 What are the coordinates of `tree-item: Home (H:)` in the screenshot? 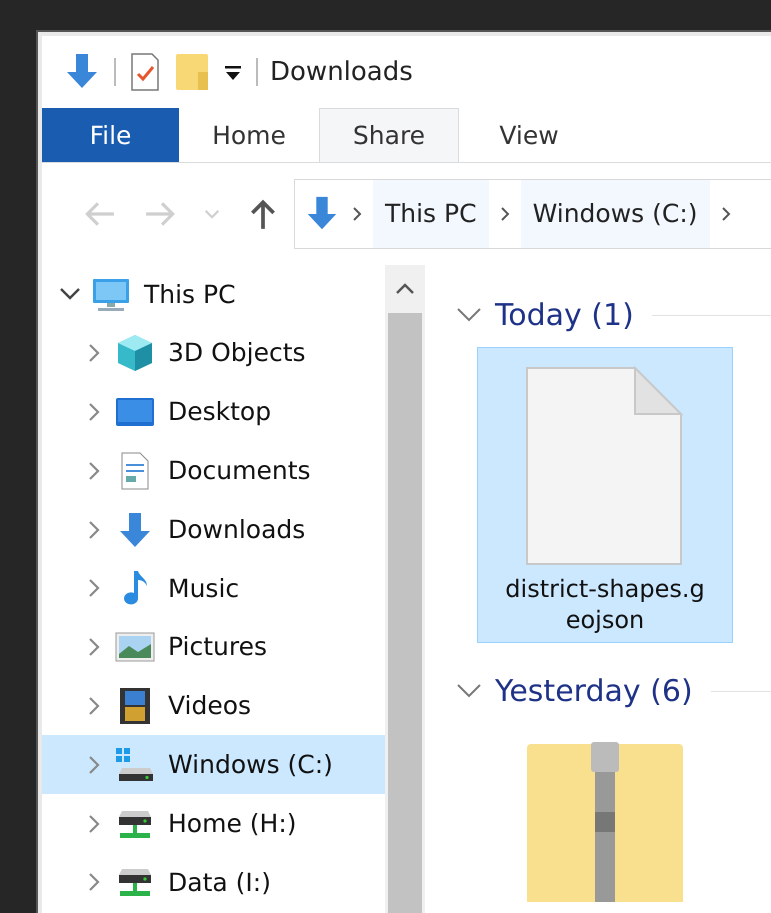 It's located at (213, 823).